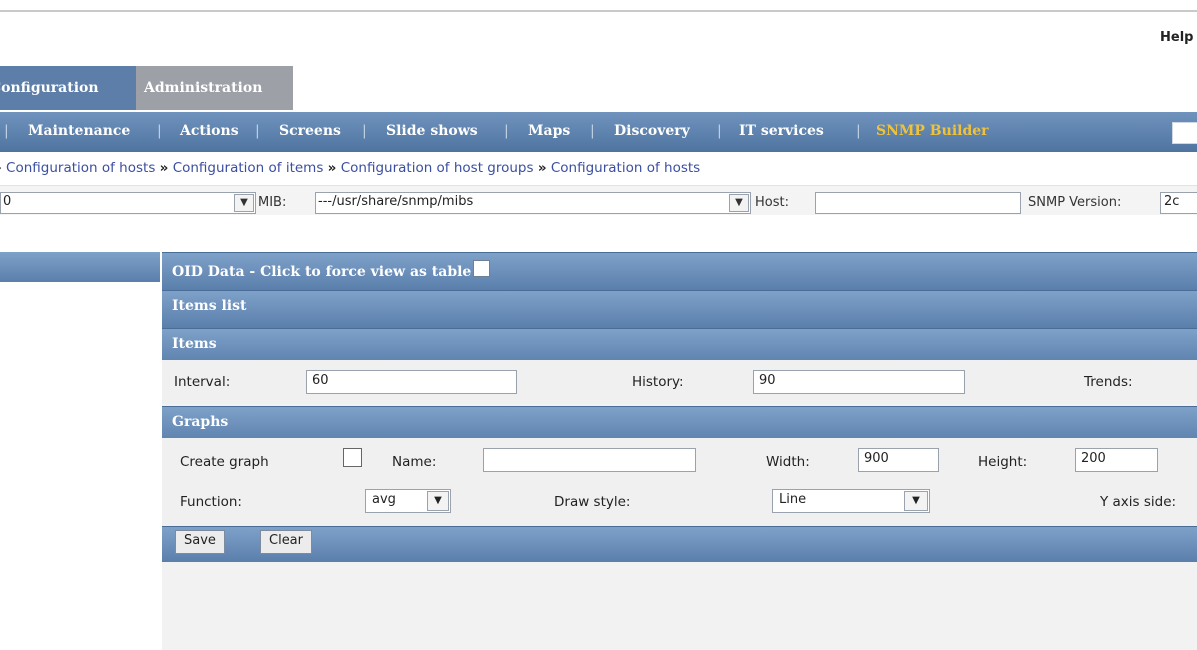  What do you see at coordinates (414, 462) in the screenshot?
I see `name-label: Name:` at bounding box center [414, 462].